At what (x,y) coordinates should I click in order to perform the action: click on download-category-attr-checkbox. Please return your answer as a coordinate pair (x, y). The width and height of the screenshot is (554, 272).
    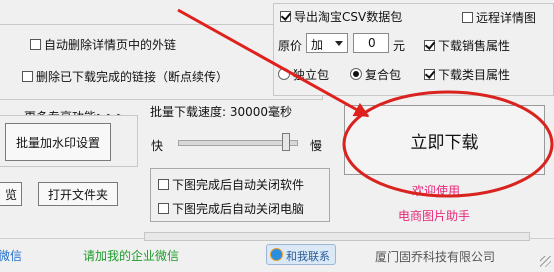
    Looking at the image, I should click on (429, 74).